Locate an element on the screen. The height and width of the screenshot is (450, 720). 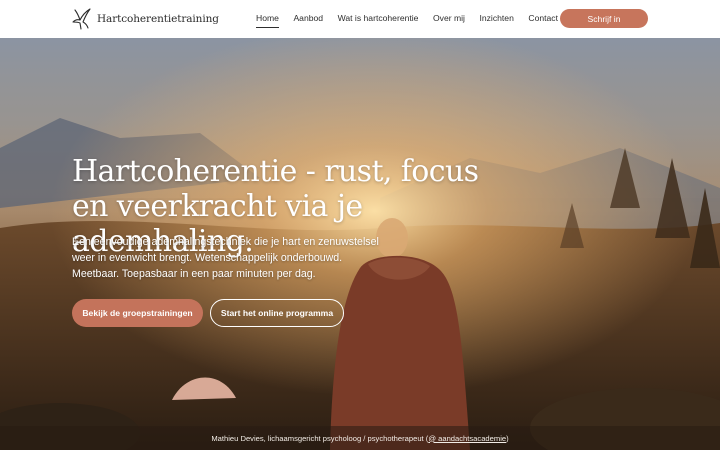
logo: Hartcoherentietraining is located at coordinates (145, 19).